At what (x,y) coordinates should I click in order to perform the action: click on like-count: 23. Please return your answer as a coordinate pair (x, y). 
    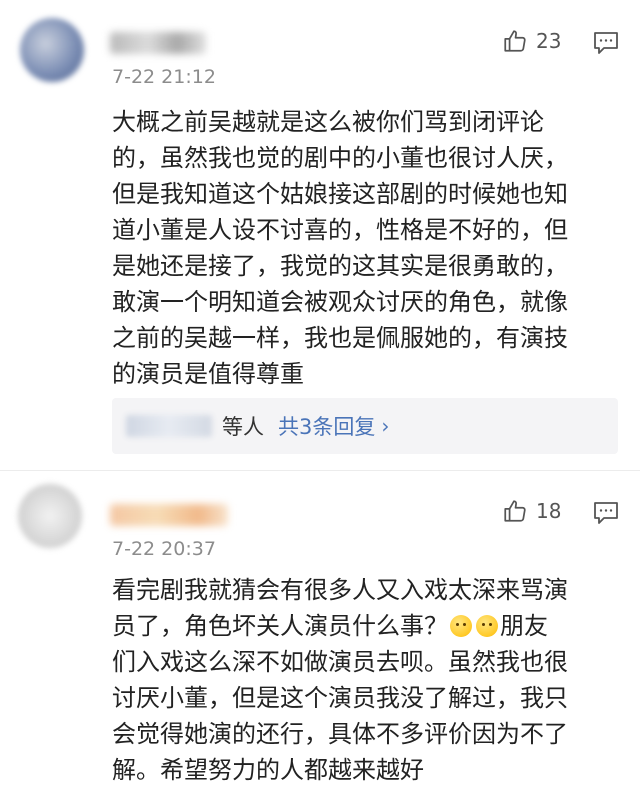
    Looking at the image, I should click on (549, 41).